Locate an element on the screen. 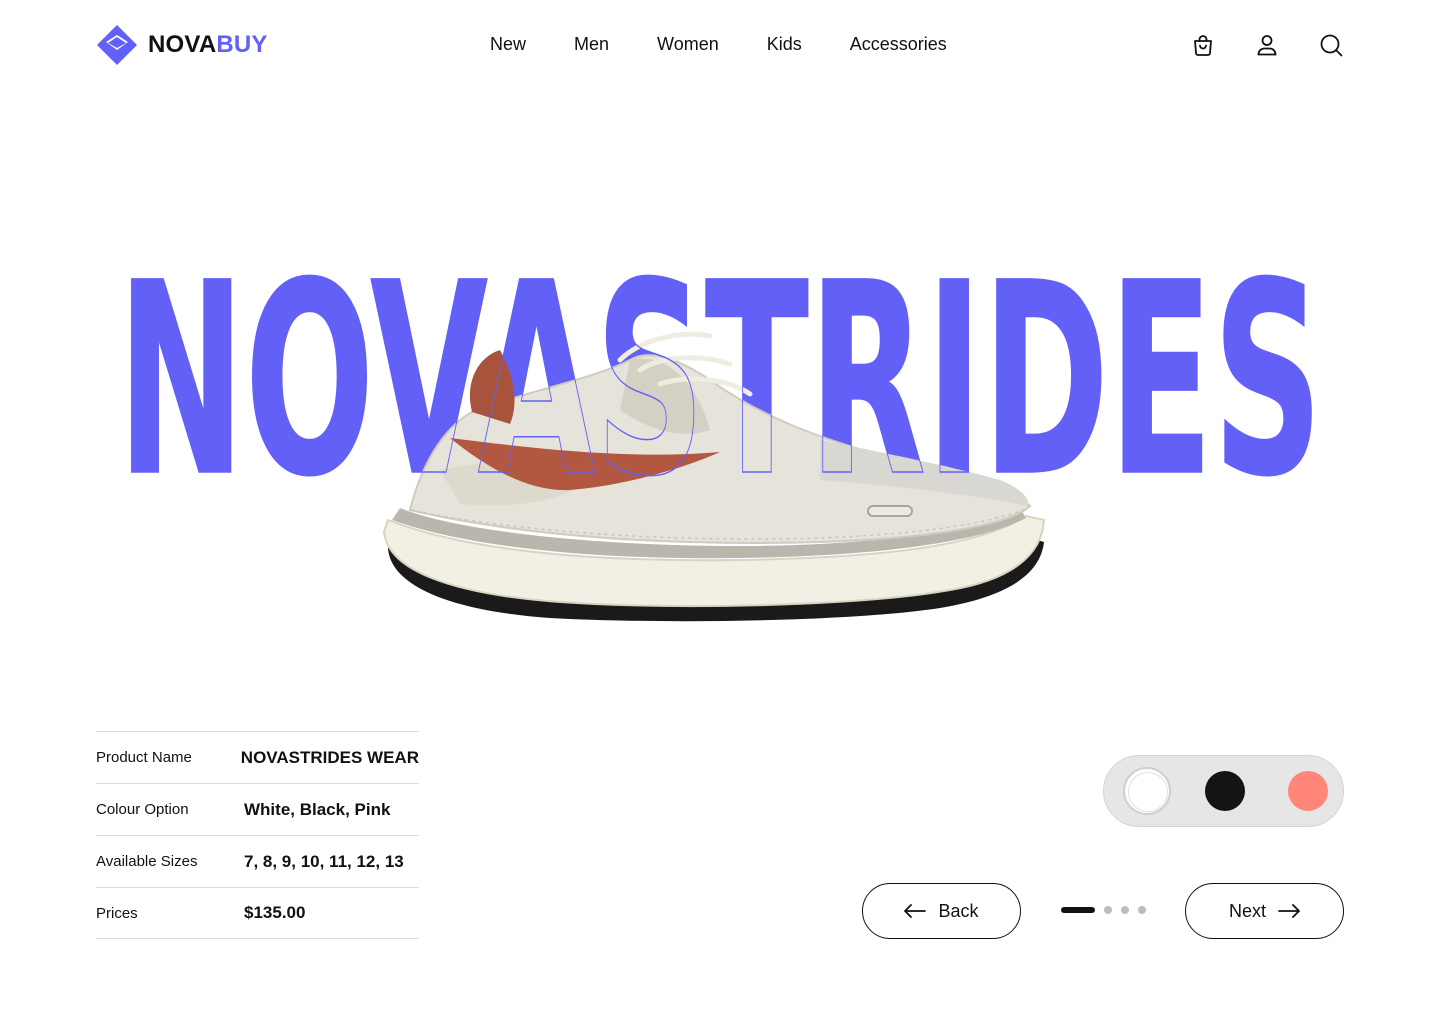  brand-name-buy: BUY is located at coordinates (242, 44).